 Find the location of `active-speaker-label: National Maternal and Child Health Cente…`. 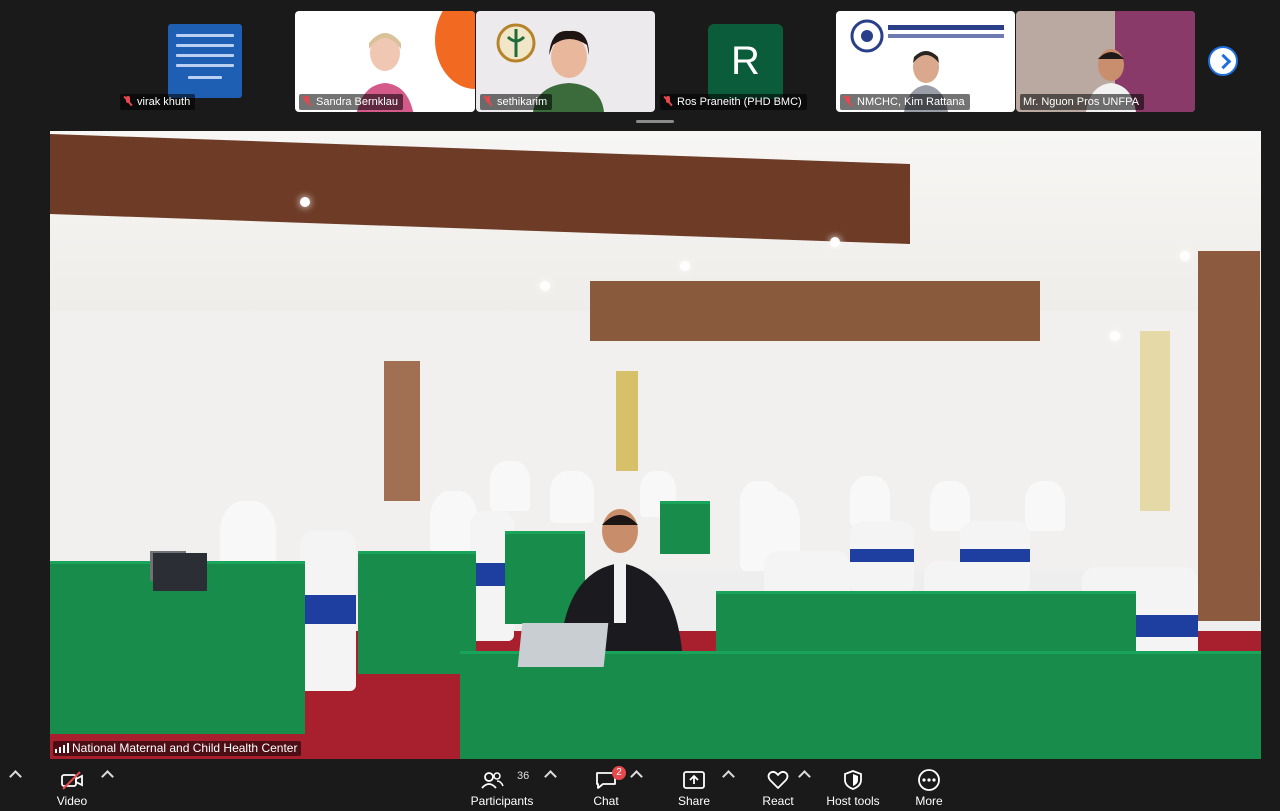

active-speaker-label: National Maternal and Child Health Cente… is located at coordinates (177, 748).